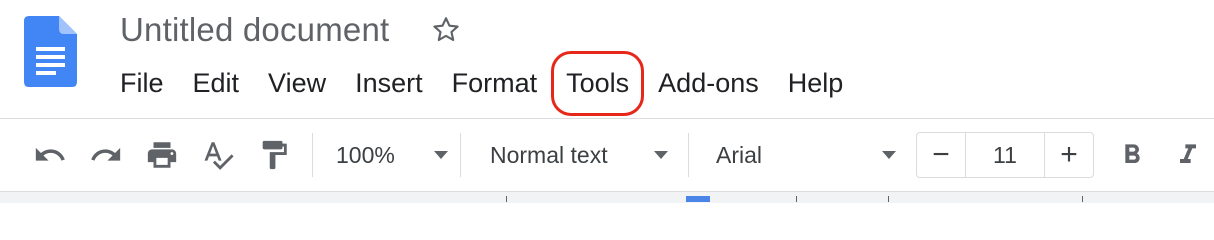  What do you see at coordinates (598, 83) in the screenshot?
I see `menu-tools: Tools` at bounding box center [598, 83].